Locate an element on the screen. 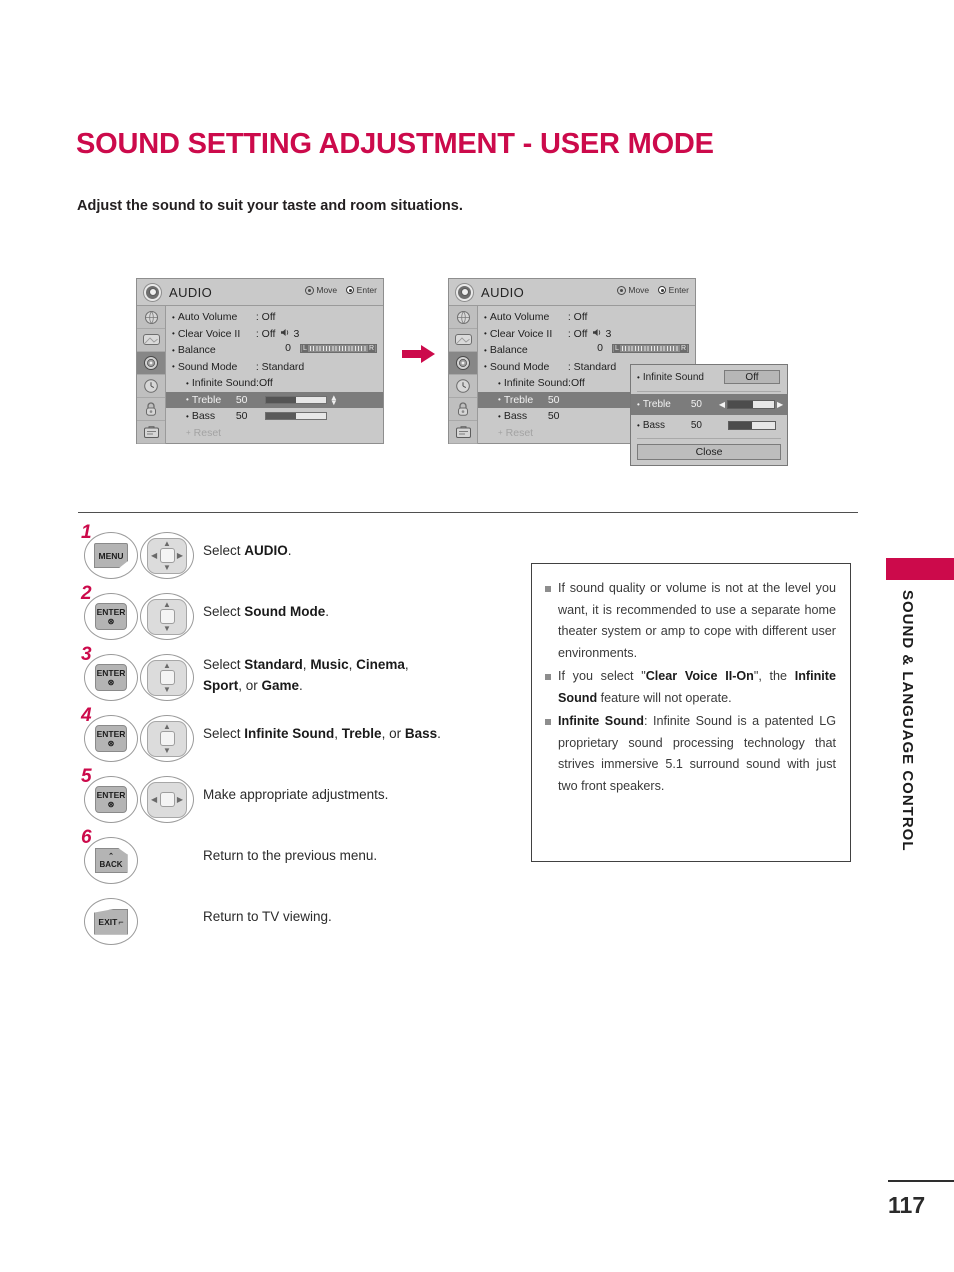  bass-slider is located at coordinates (295, 416).